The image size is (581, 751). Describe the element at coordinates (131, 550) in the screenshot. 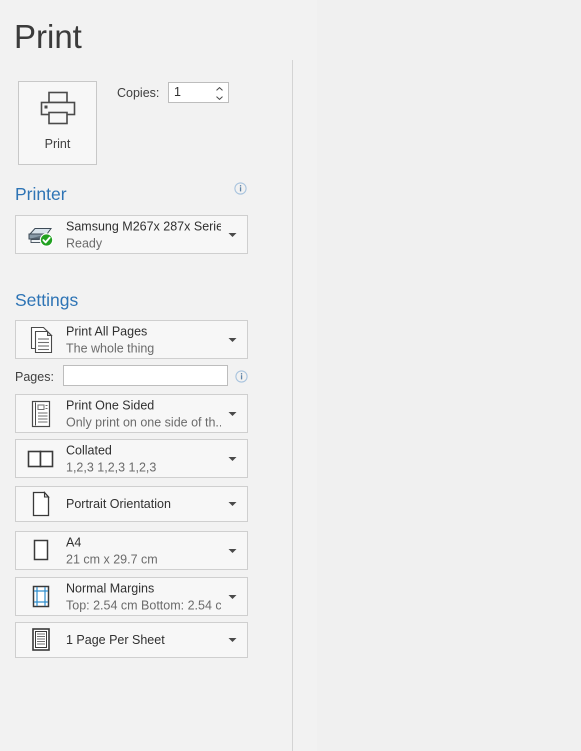

I see `paper-size-select: A4 21 cm x 29.7 cm` at that location.